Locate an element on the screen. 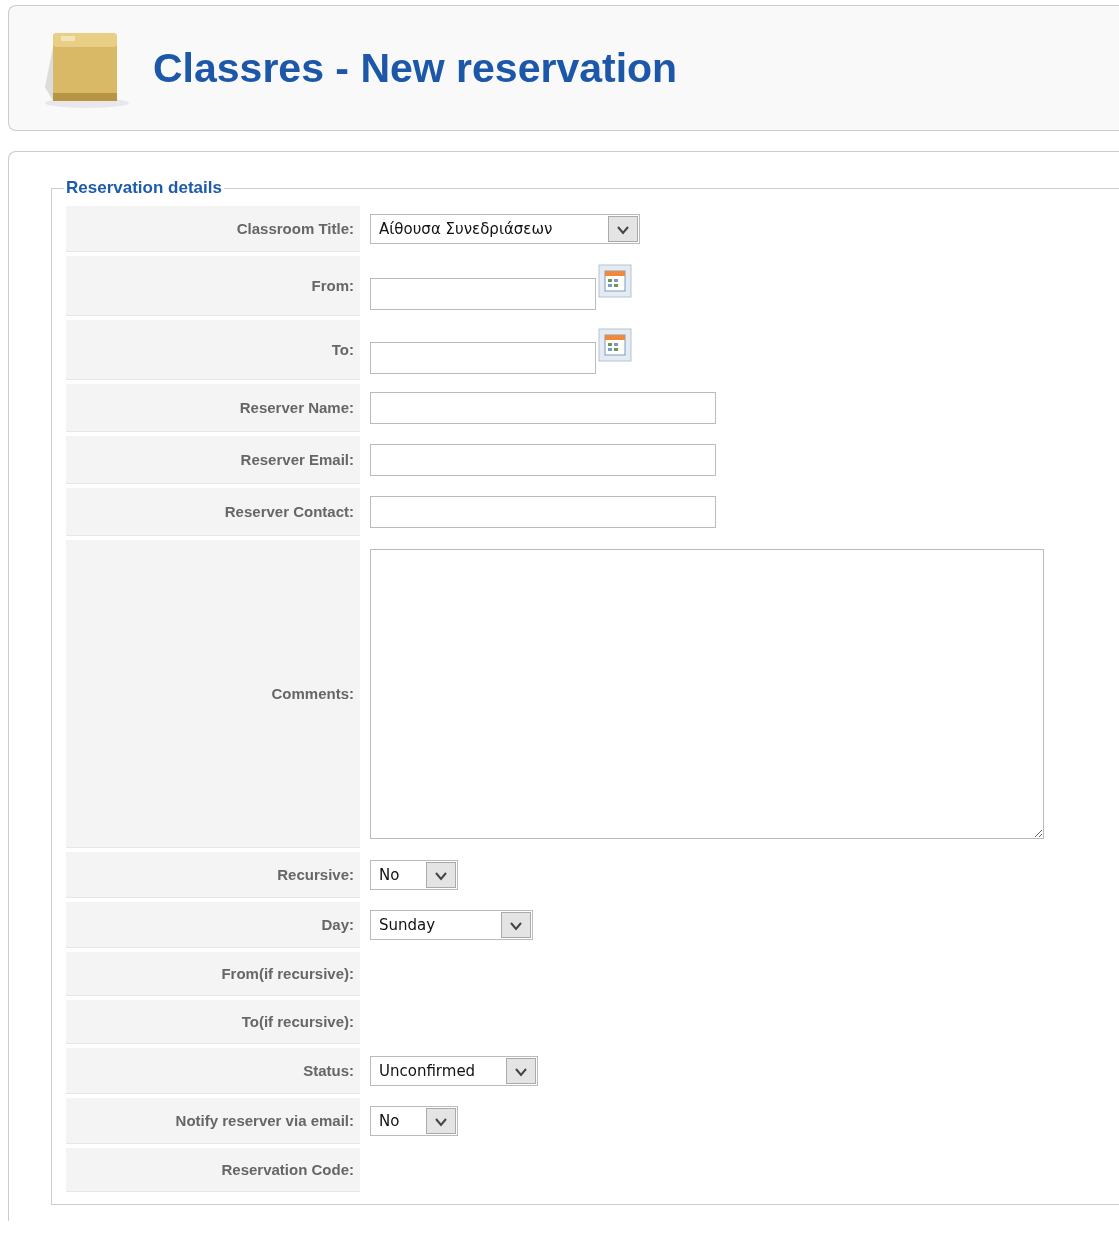 This screenshot has height=1241, width=1119. dropdown: Αίθουσα Συνεδριάσεων is located at coordinates (505, 229).